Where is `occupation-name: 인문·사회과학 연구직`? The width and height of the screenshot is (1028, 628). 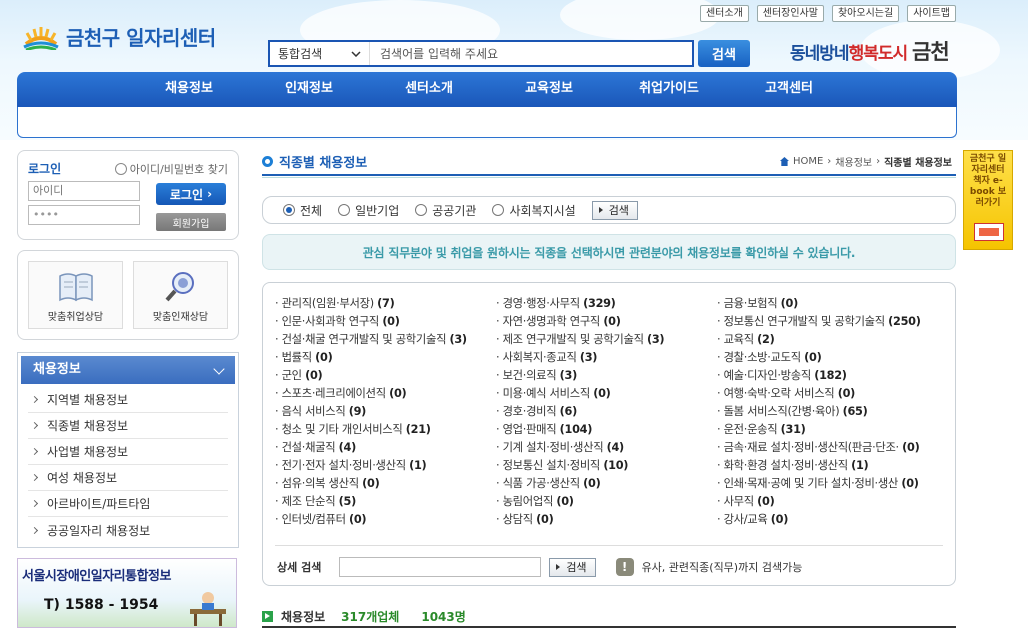
occupation-name: 인문·사회과학 연구직 is located at coordinates (330, 321).